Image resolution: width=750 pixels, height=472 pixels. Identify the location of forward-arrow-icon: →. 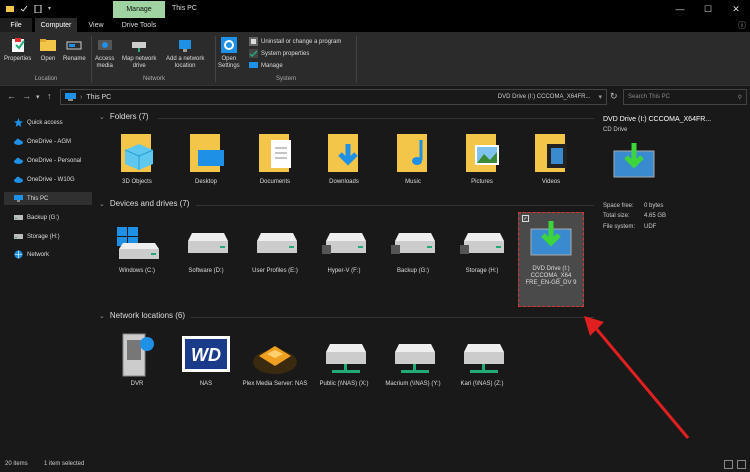
(26, 96).